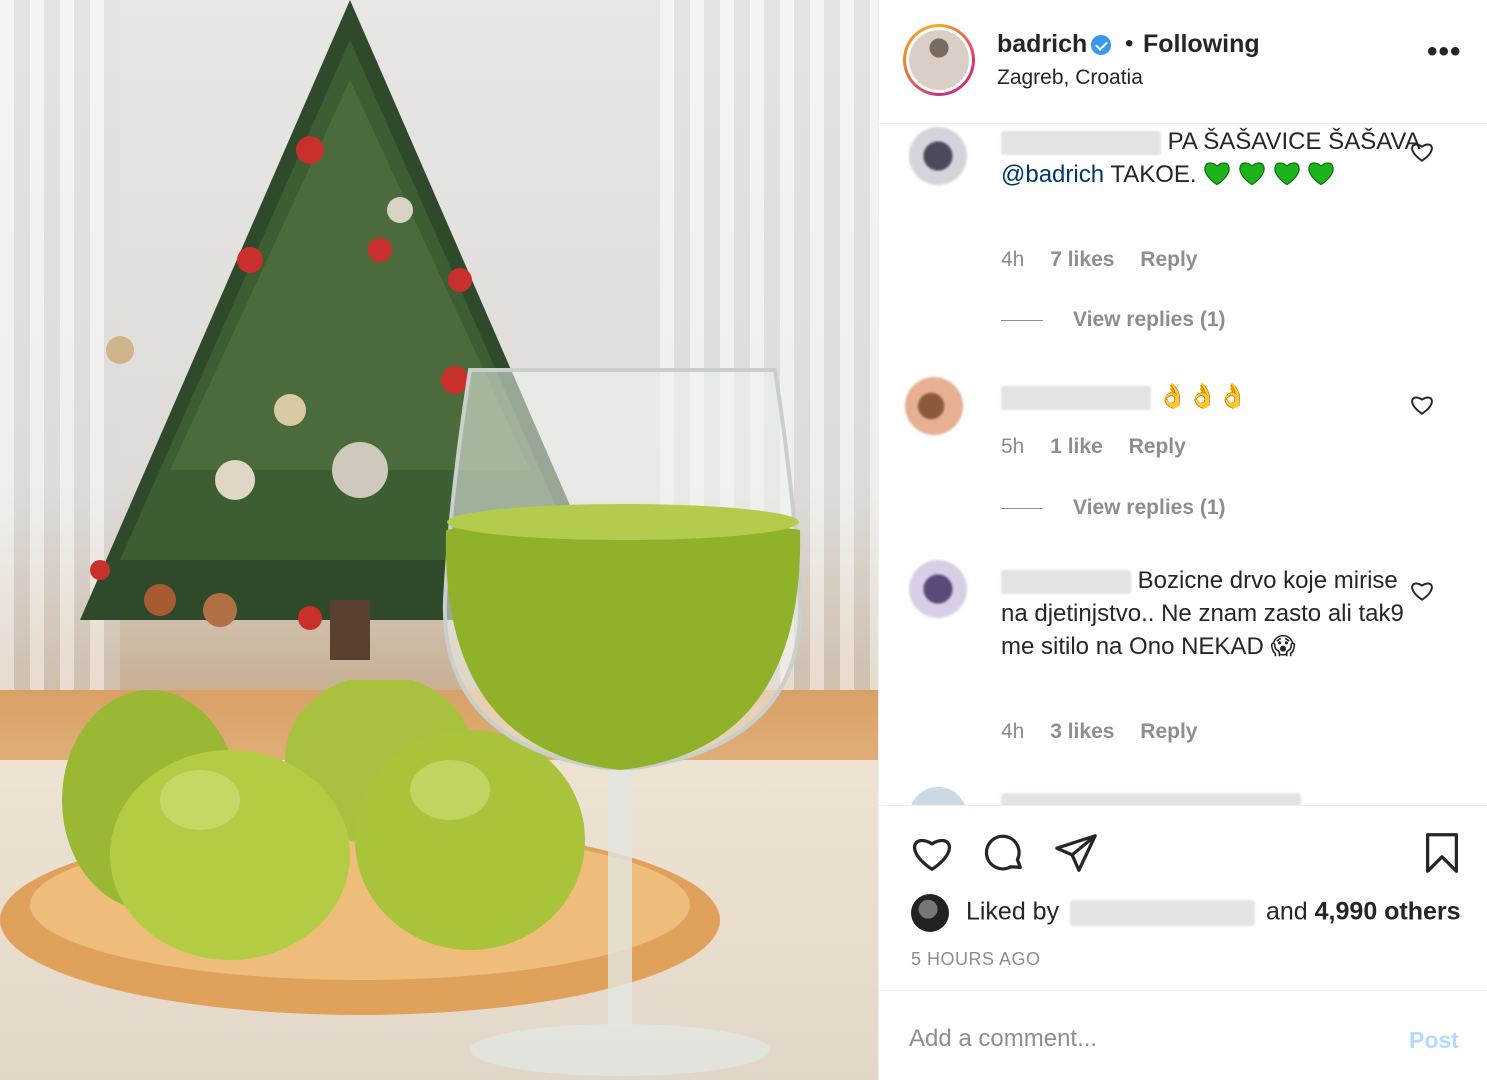 This screenshot has height=1080, width=1487. I want to click on author-username: badrich, so click(1042, 44).